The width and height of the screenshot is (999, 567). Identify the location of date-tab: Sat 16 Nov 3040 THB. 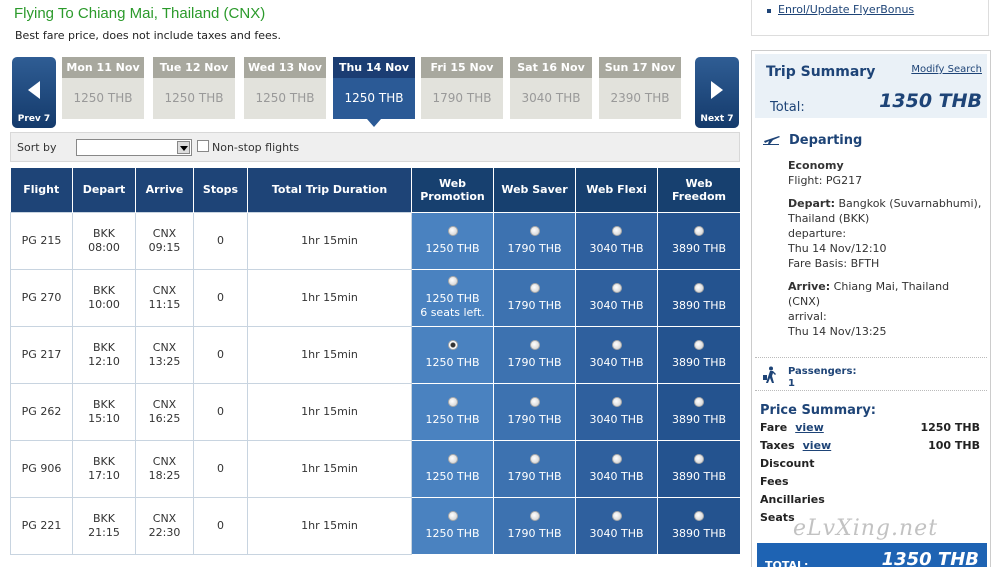
(551, 88).